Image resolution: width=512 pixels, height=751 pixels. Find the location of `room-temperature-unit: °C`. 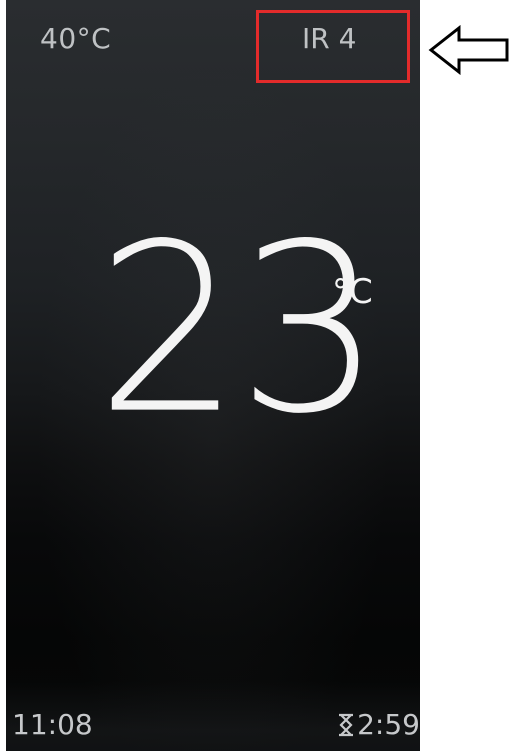

room-temperature-unit: °C is located at coordinates (352, 292).